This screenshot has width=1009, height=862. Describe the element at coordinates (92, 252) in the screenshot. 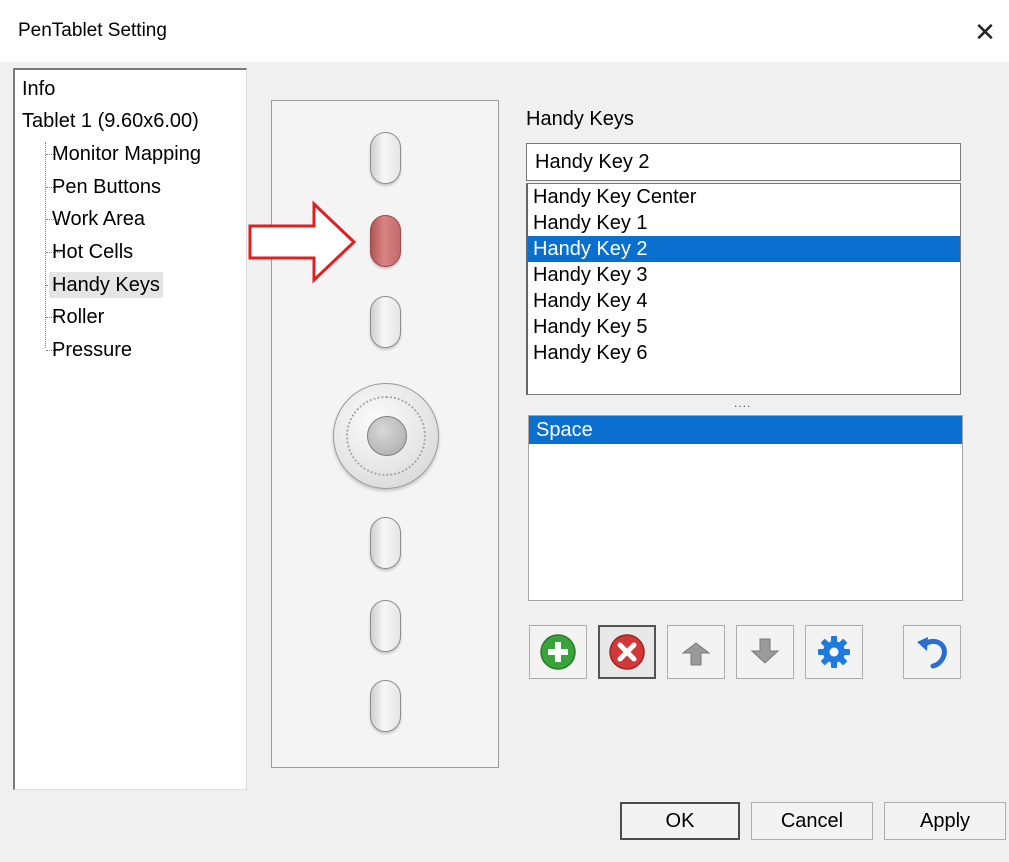

I see `tree-item-hot-cells: Hot Cells` at that location.